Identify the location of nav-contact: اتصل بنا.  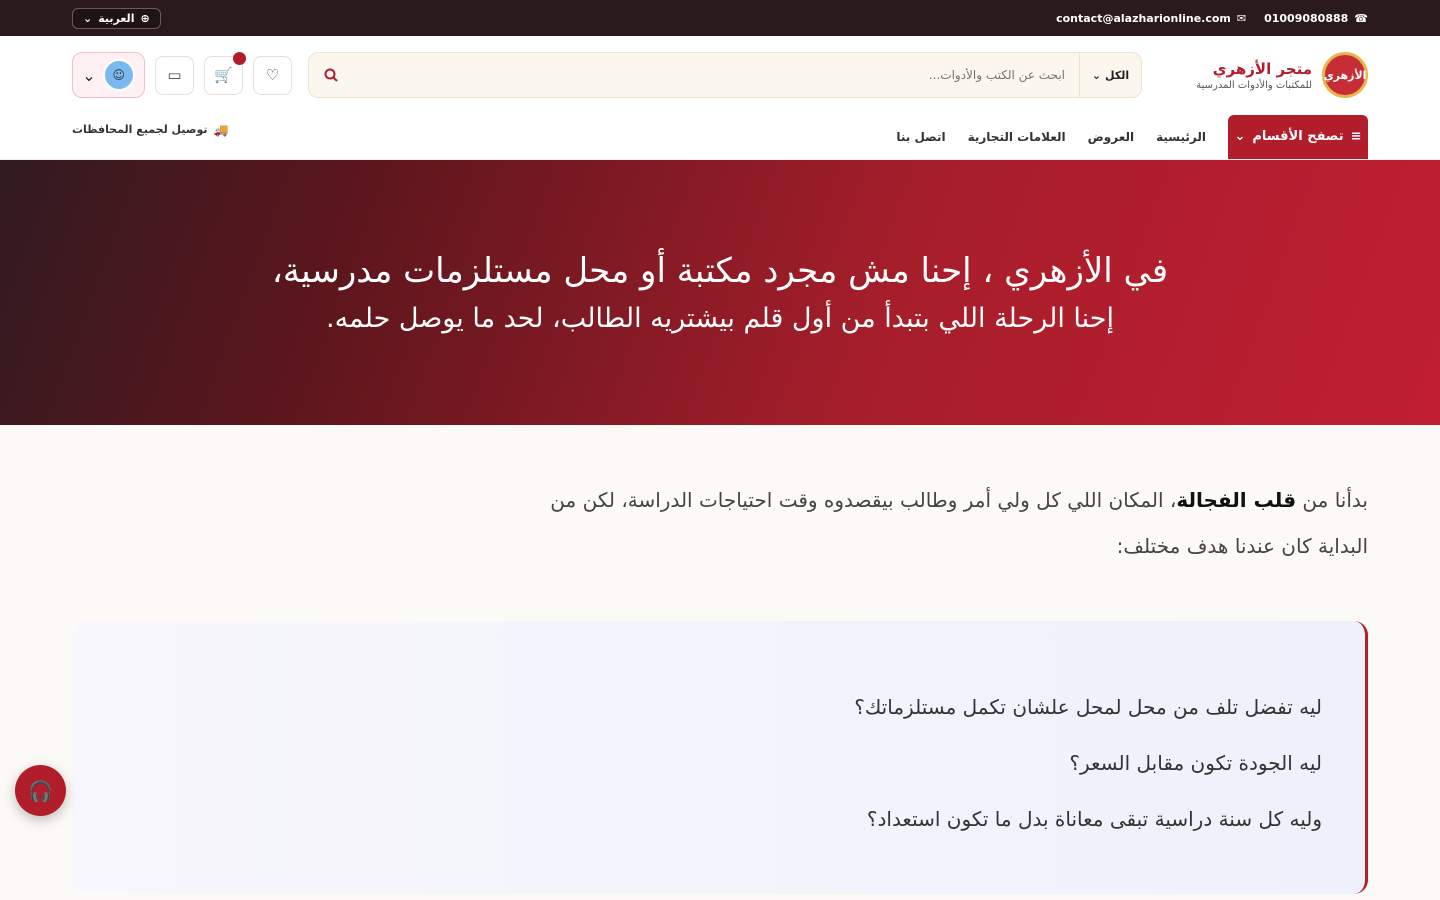
(920, 137).